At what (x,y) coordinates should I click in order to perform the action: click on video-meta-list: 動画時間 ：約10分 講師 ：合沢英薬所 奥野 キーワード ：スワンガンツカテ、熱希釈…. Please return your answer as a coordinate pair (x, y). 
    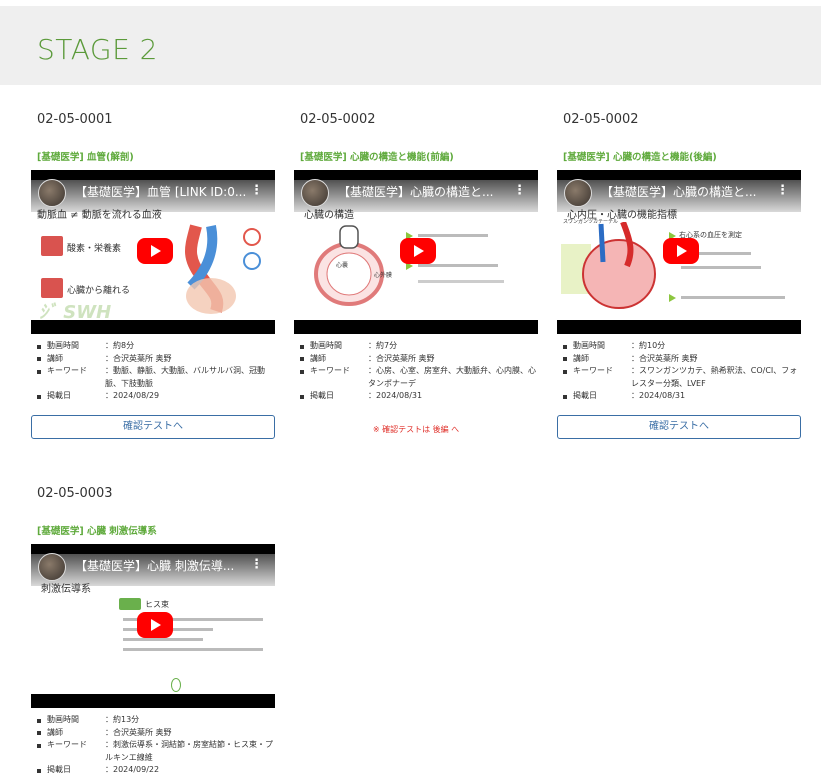
    Looking at the image, I should click on (681, 371).